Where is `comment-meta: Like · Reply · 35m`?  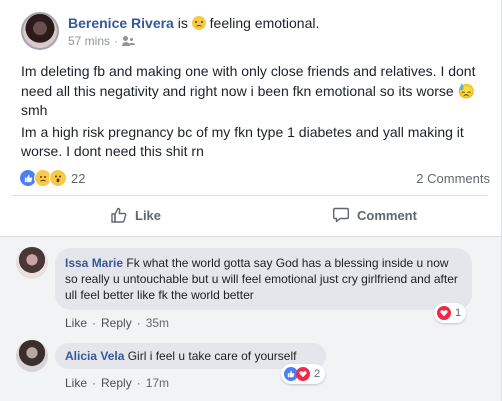
comment-meta: Like · Reply · 35m is located at coordinates (117, 323).